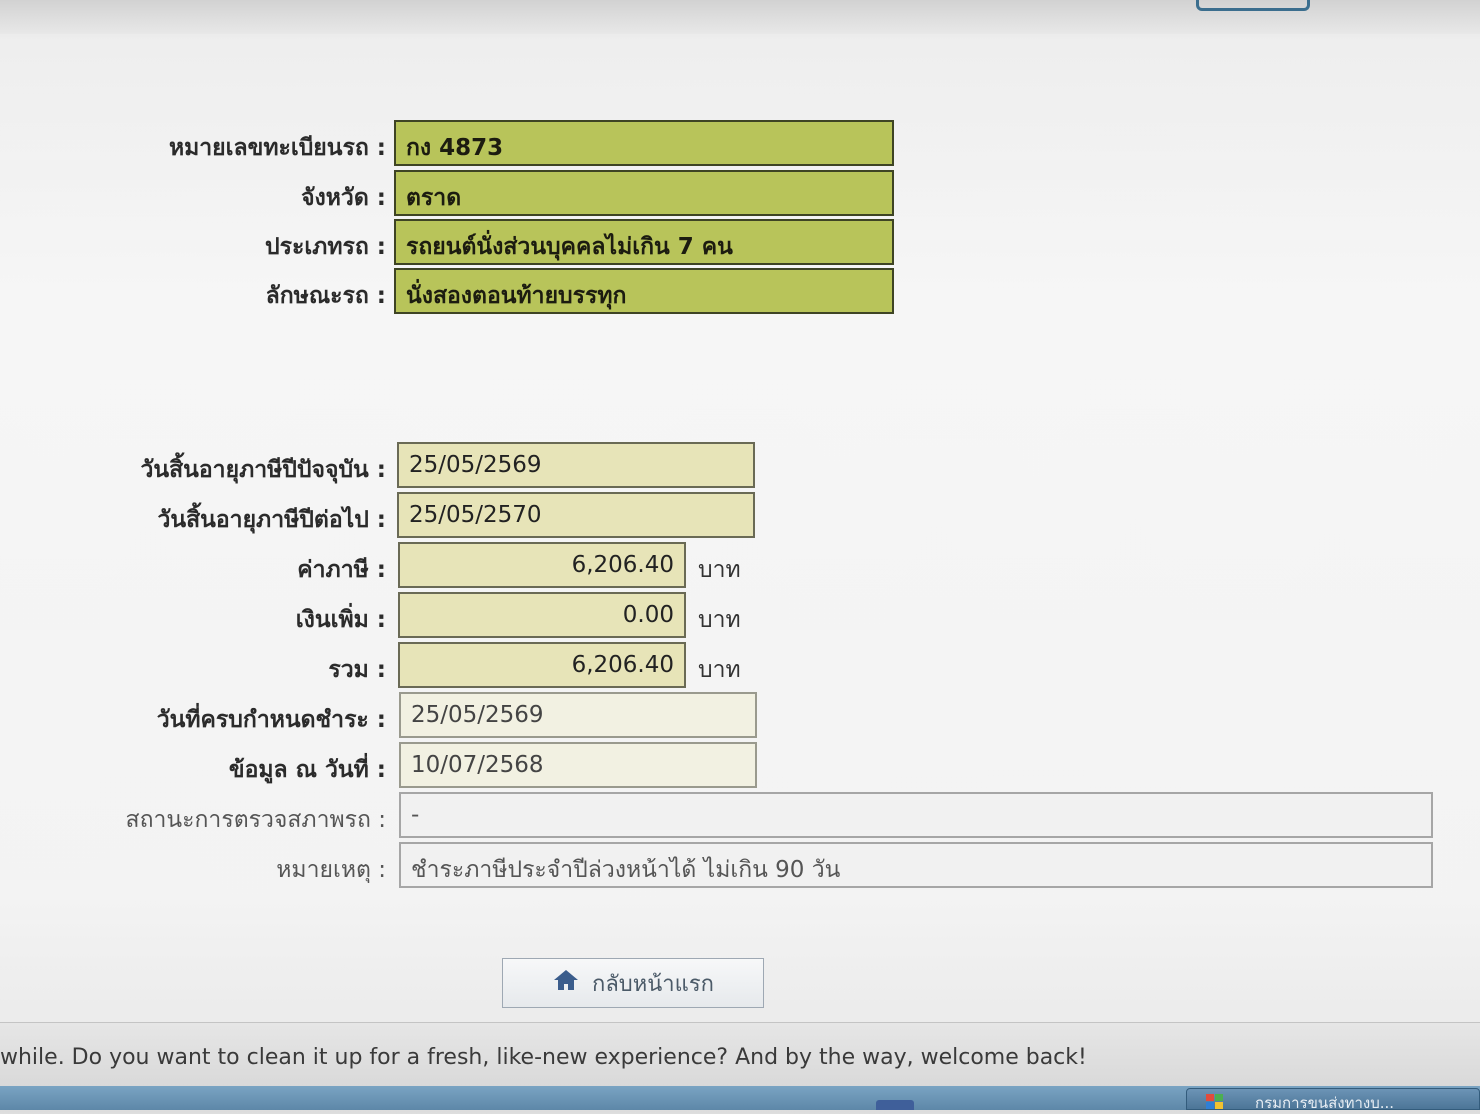  Describe the element at coordinates (719, 670) in the screenshot. I see `total-unit: บาท` at that location.